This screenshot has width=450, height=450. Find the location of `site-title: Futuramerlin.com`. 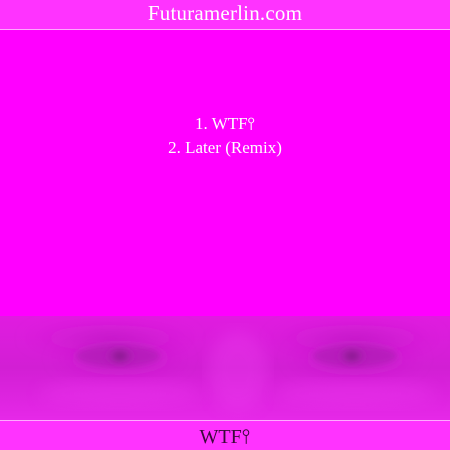

site-title: Futuramerlin.com is located at coordinates (225, 13).